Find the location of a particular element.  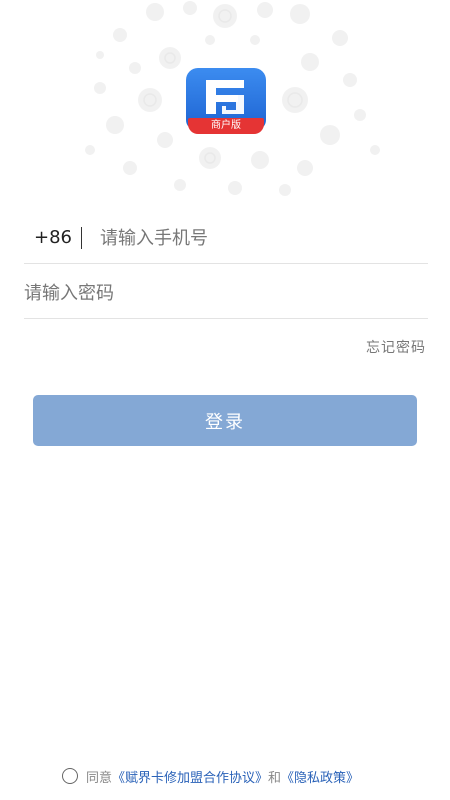

app-logo: 商户版 is located at coordinates (226, 102).